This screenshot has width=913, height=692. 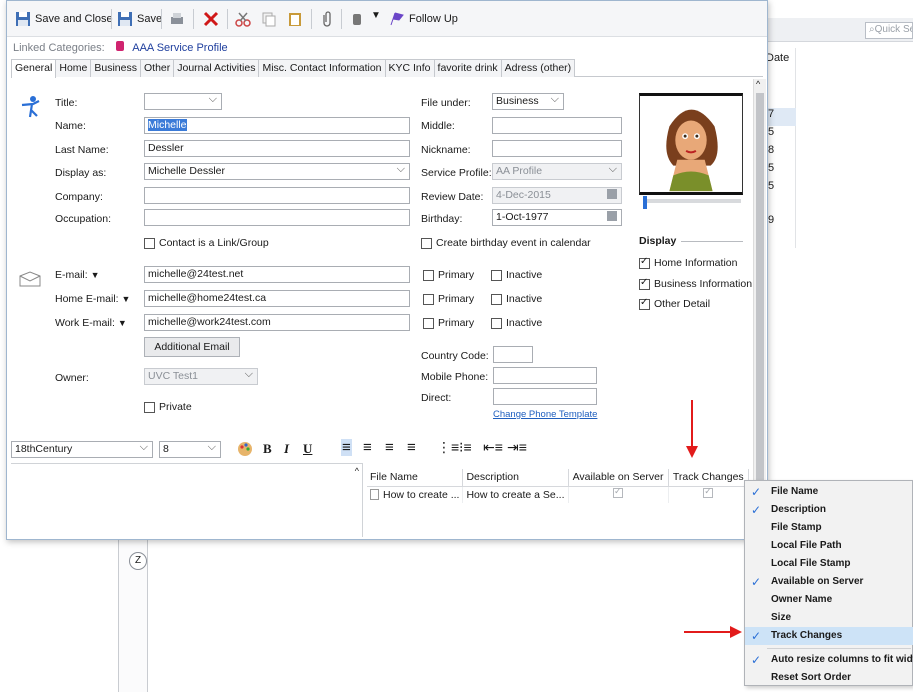 I want to click on home-email-label: Home E-mail: ▼, so click(x=92, y=299).